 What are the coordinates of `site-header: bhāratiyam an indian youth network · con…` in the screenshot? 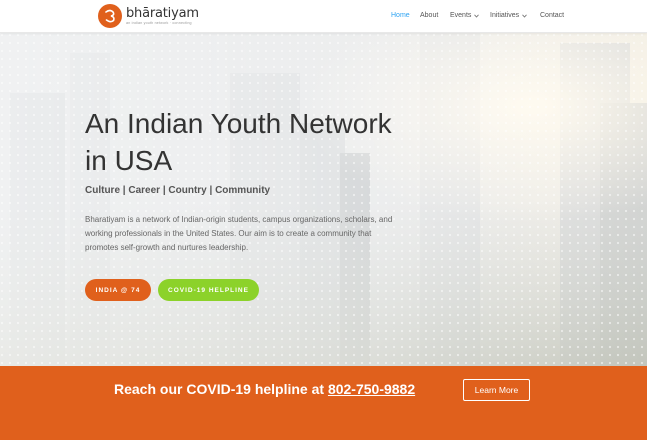 It's located at (323, 16).